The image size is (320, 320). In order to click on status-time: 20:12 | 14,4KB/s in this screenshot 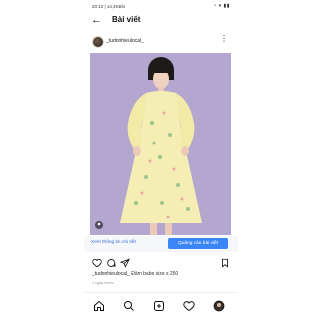, I will do `click(109, 6)`.